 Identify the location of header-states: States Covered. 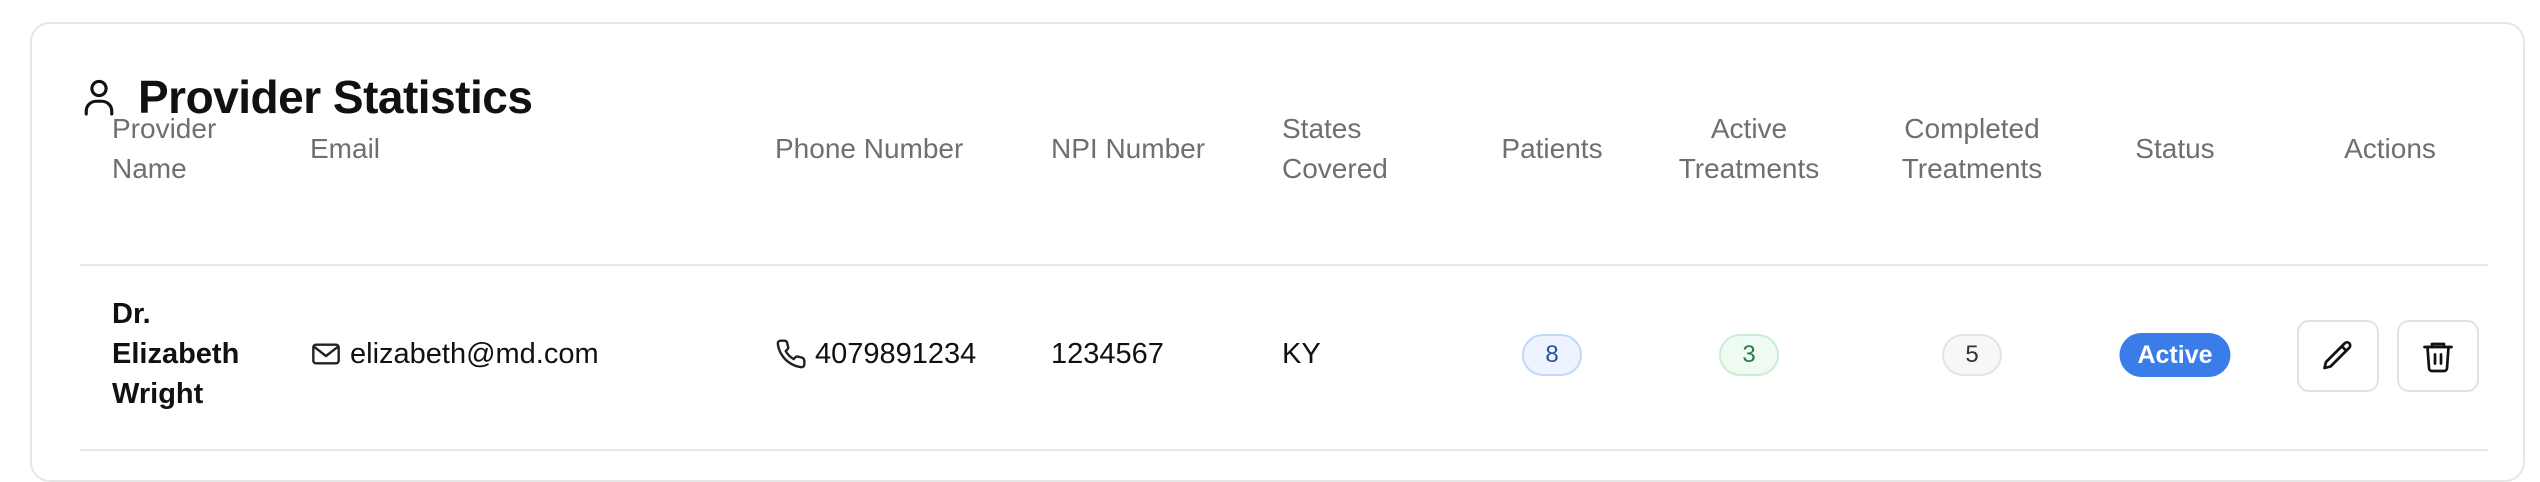
(1335, 149).